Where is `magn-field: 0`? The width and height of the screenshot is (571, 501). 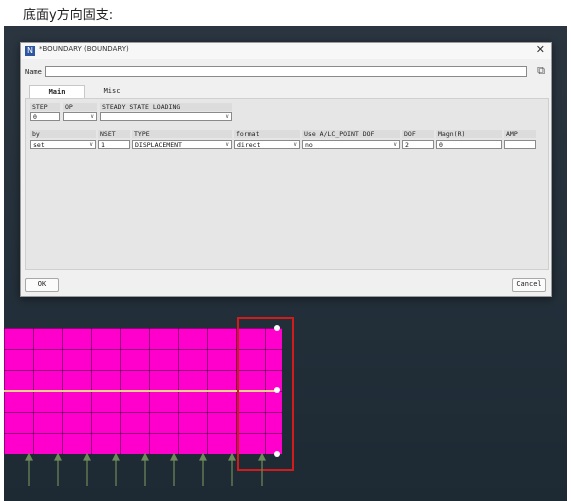 magn-field: 0 is located at coordinates (469, 144).